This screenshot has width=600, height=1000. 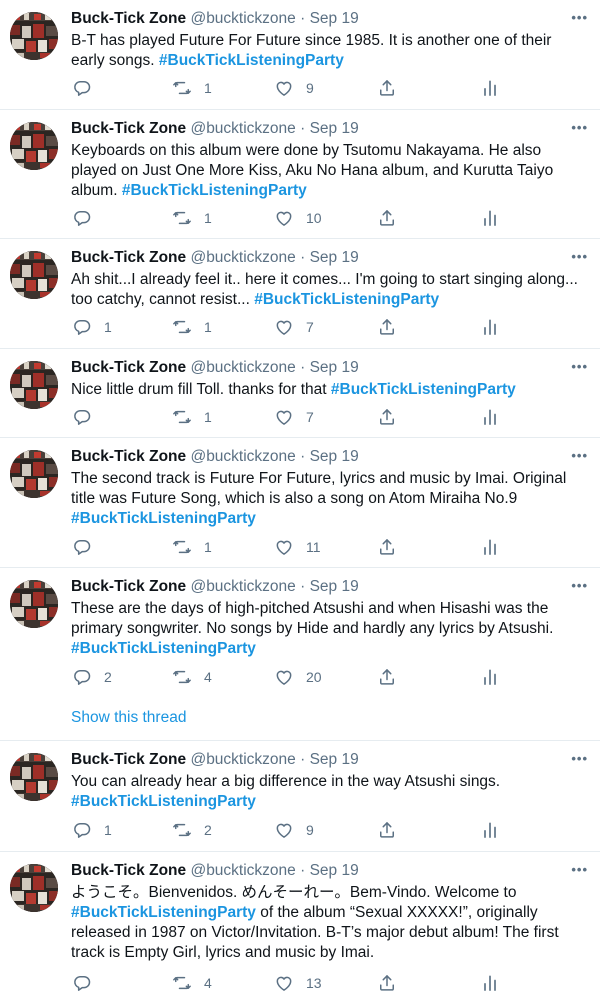 I want to click on like-button: 20, so click(x=298, y=677).